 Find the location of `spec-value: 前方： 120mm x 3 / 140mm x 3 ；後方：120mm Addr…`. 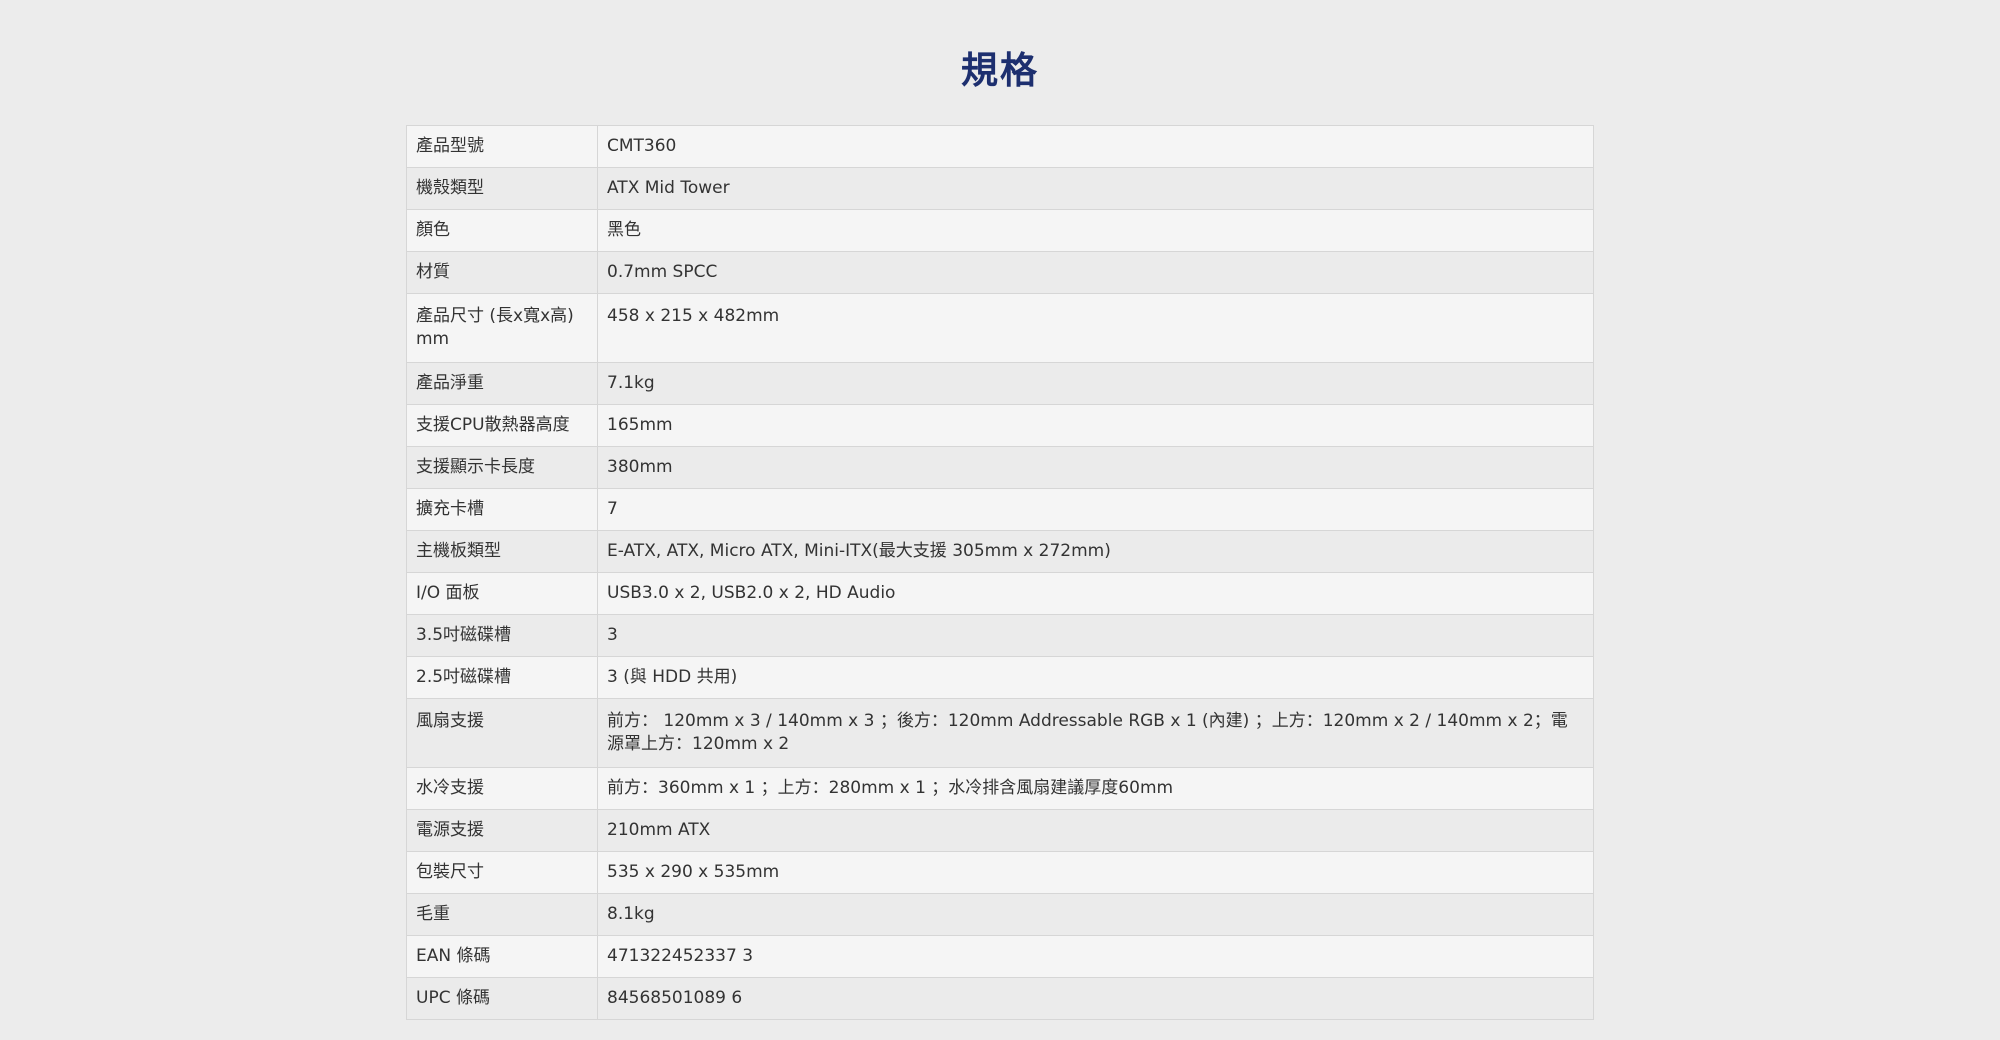

spec-value: 前方： 120mm x 3 / 140mm x 3 ；後方：120mm Addr… is located at coordinates (1095, 733).